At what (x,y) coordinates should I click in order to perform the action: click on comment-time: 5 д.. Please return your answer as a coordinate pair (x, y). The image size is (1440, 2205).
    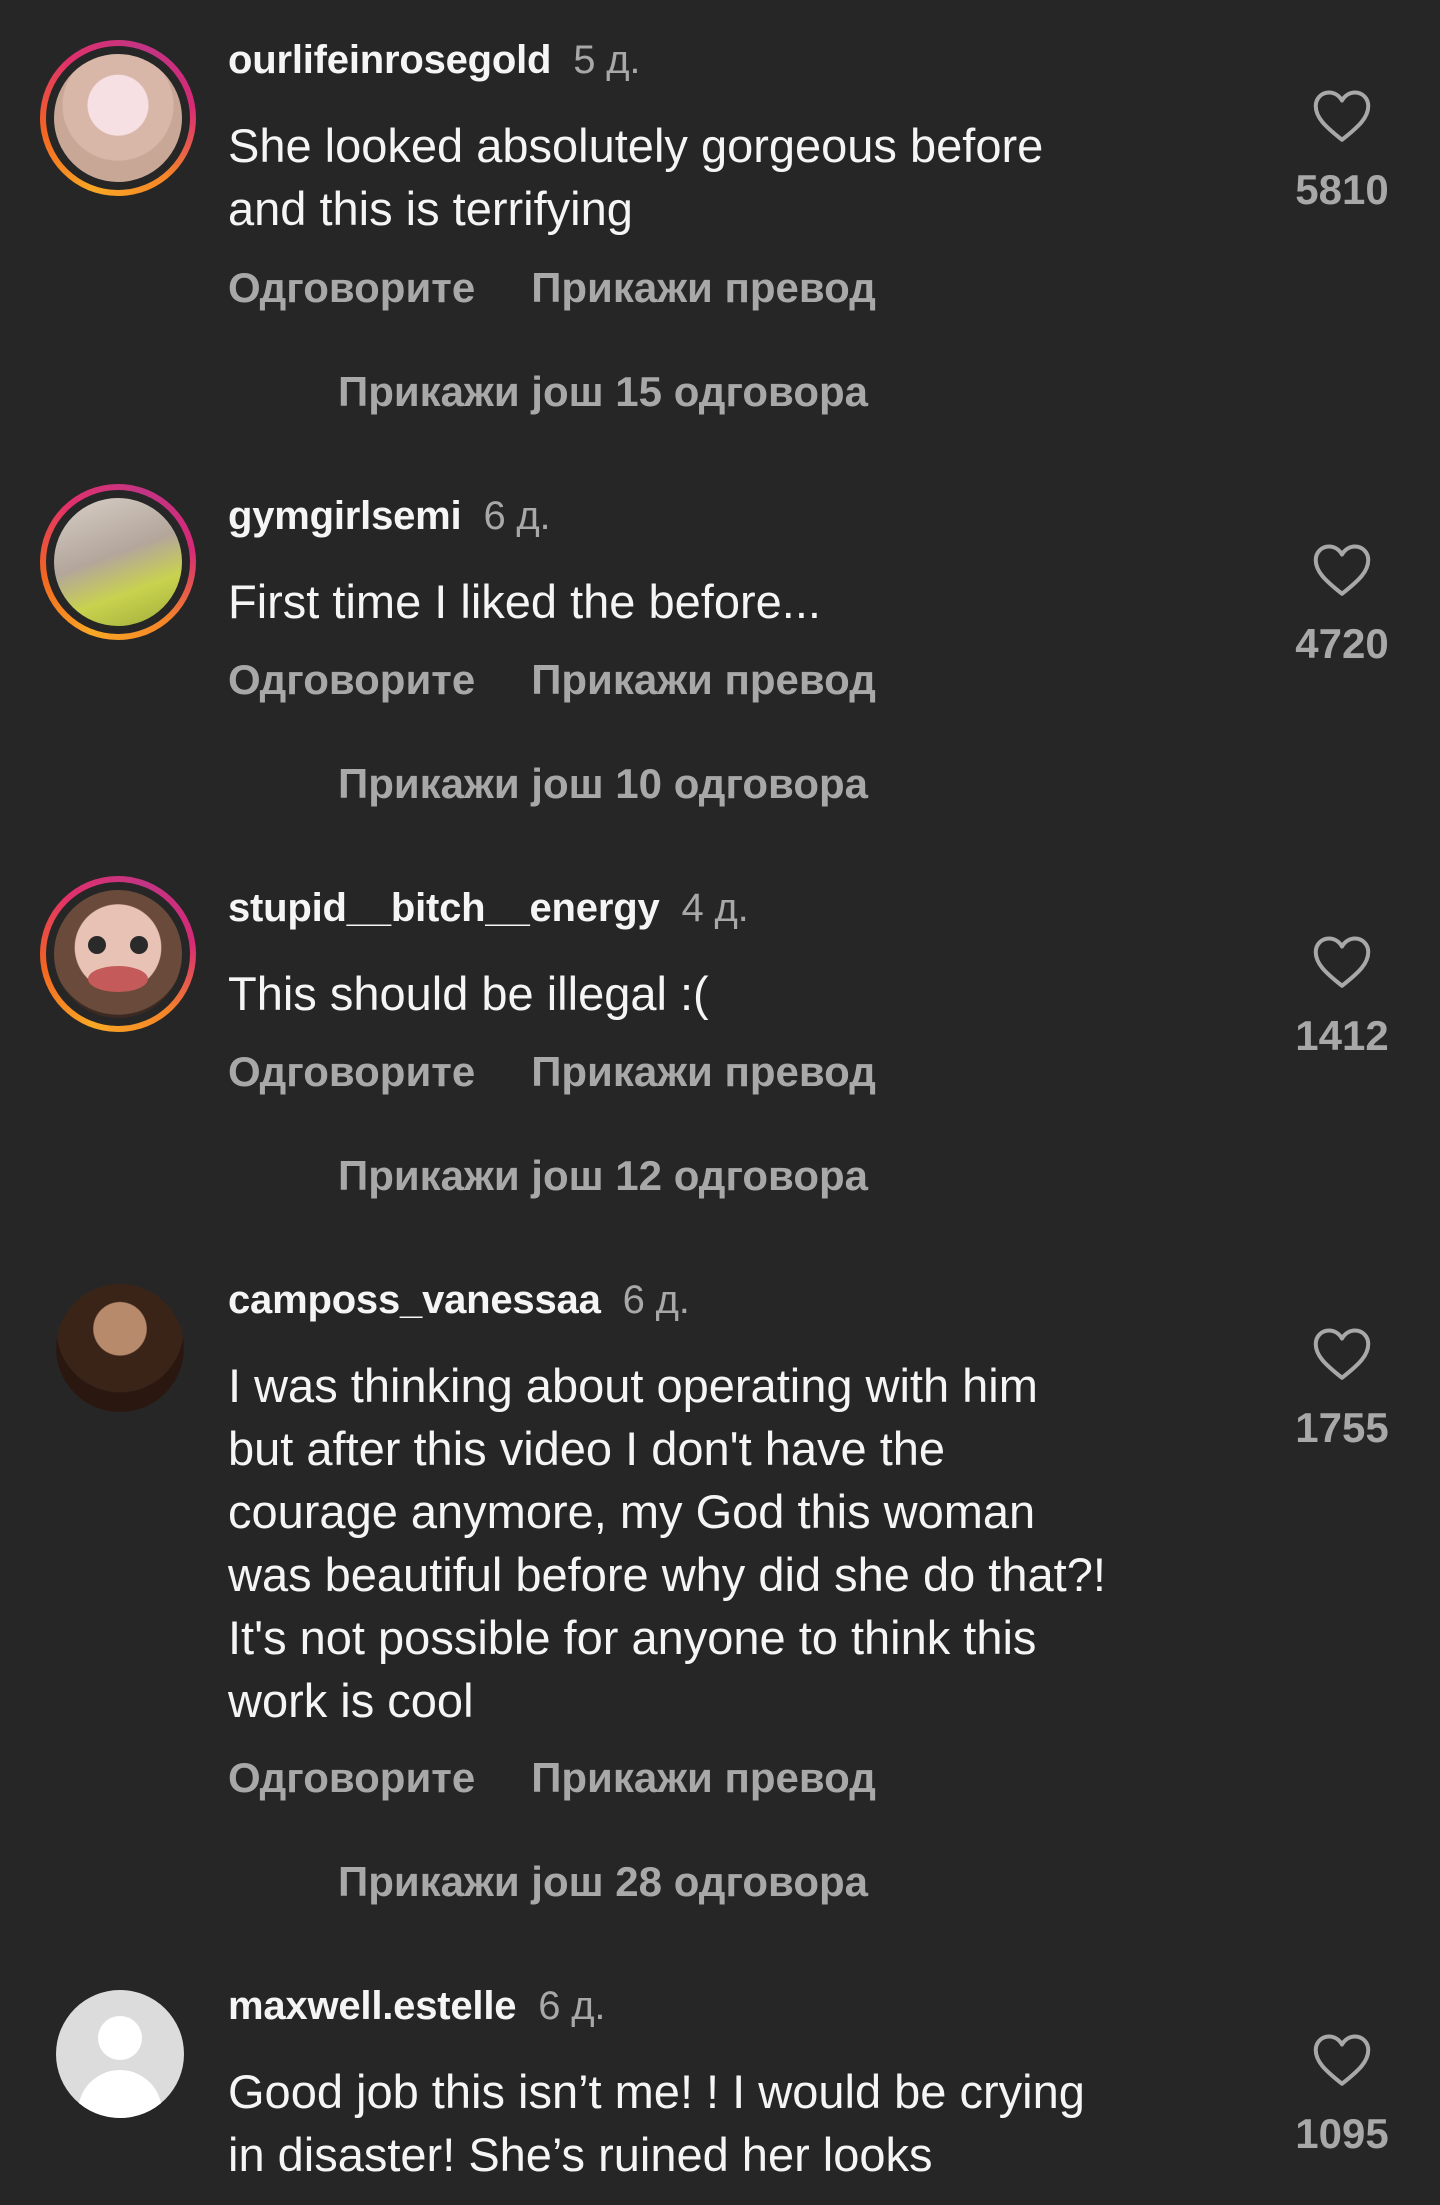
    Looking at the image, I should click on (607, 60).